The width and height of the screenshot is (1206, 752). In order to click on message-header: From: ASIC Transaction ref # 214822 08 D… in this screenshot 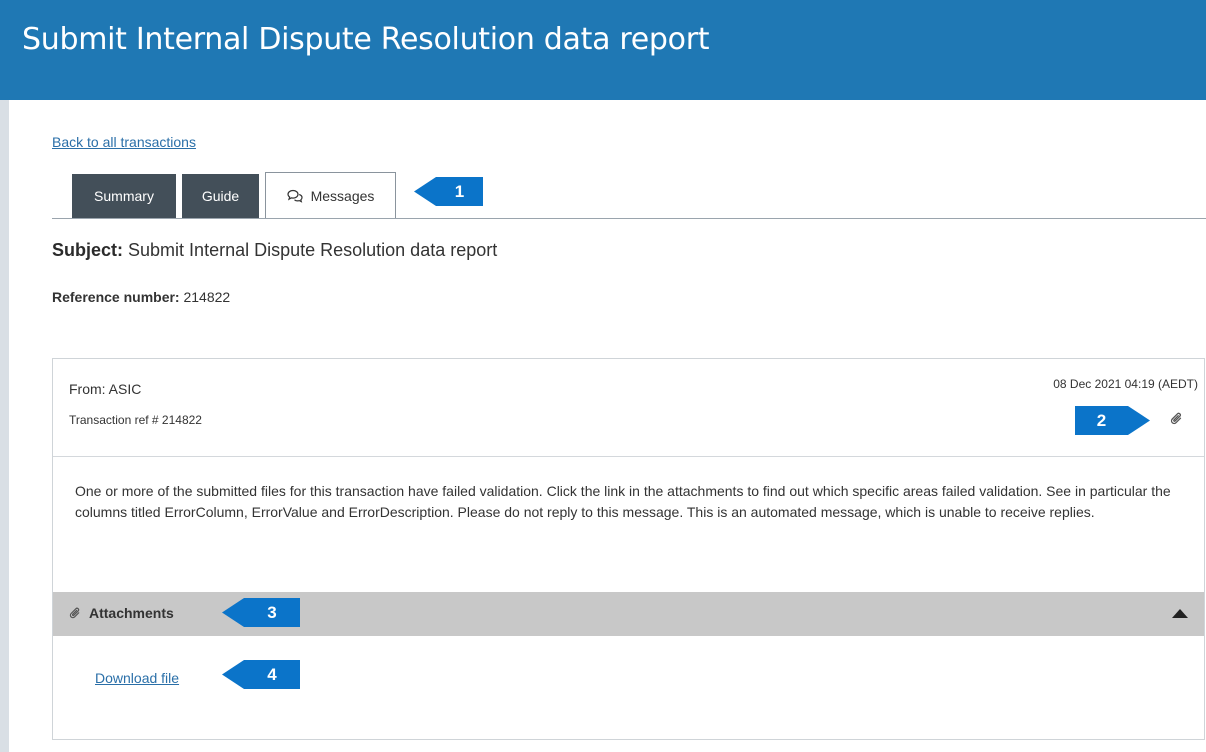, I will do `click(628, 408)`.